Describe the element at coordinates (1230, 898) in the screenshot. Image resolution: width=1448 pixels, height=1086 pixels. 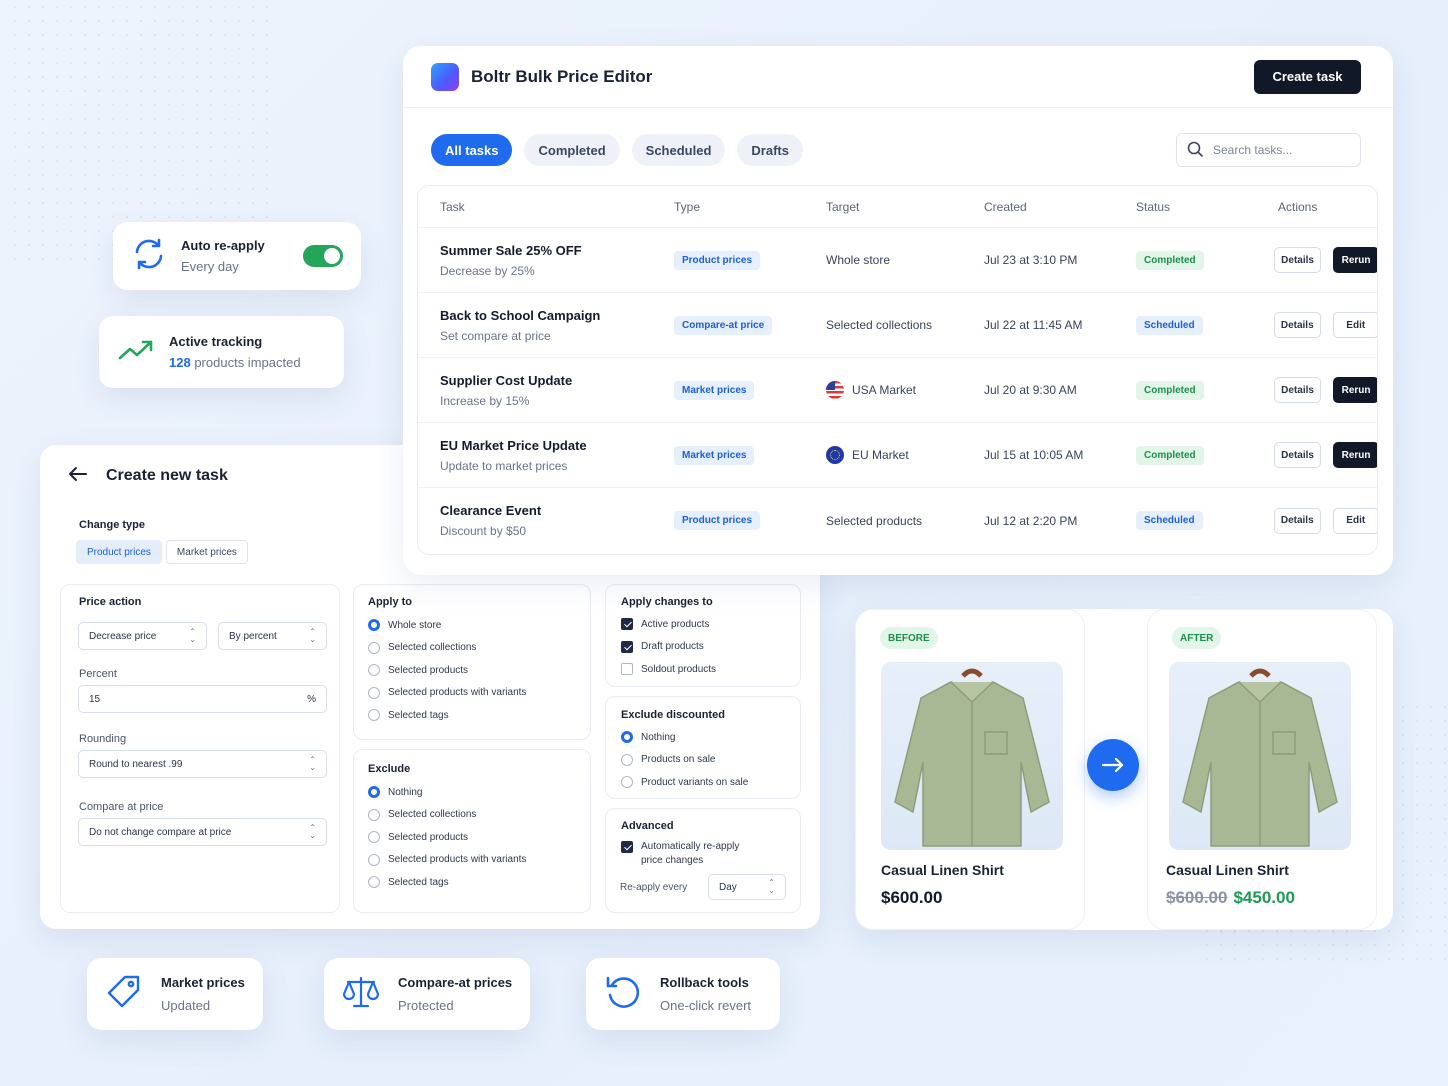
I see `product-price: $600.00 $450.00` at that location.